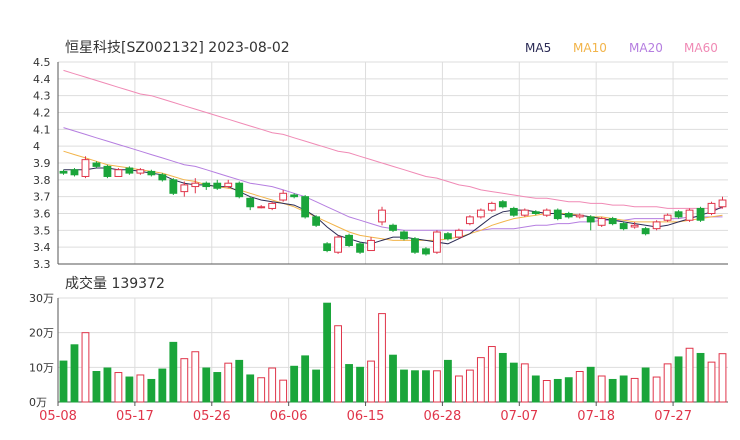  I want to click on price-tick-label: 3.9, so click(42, 163).